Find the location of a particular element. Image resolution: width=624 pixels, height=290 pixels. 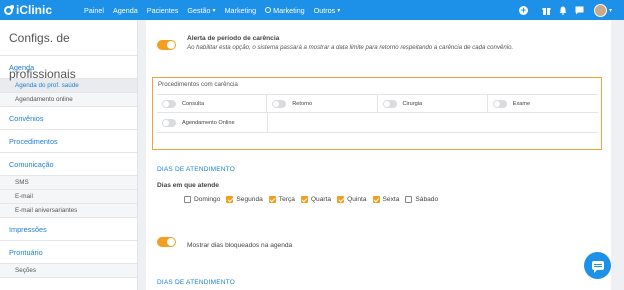

bell-icon is located at coordinates (563, 10).